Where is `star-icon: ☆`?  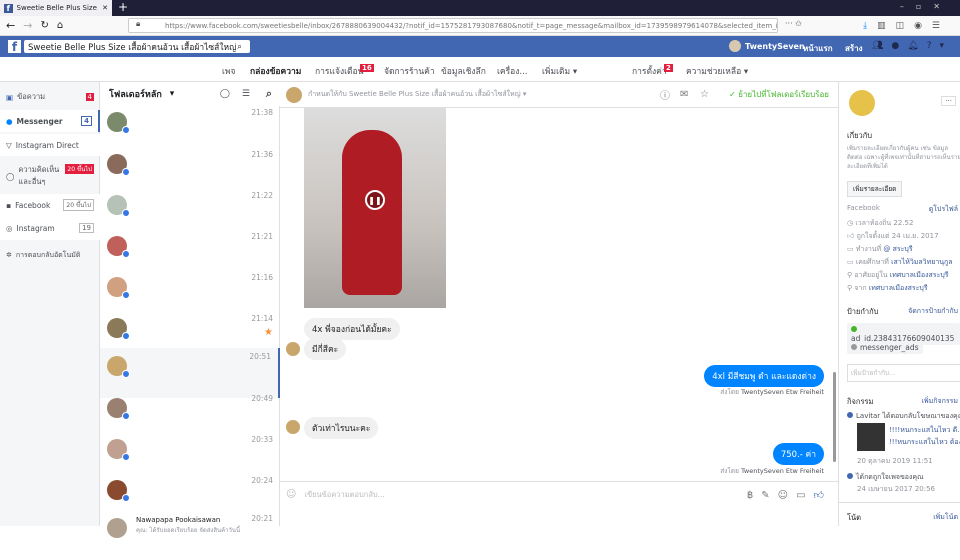
star-icon: ☆ is located at coordinates (704, 94).